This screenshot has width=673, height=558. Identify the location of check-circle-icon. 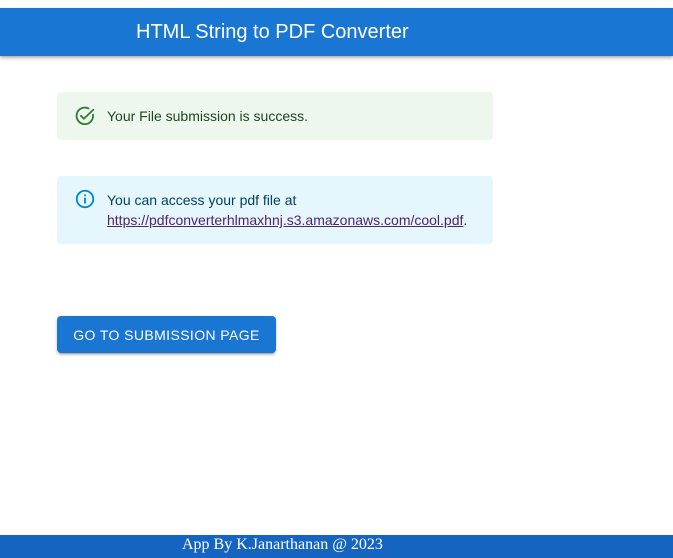
(85, 116).